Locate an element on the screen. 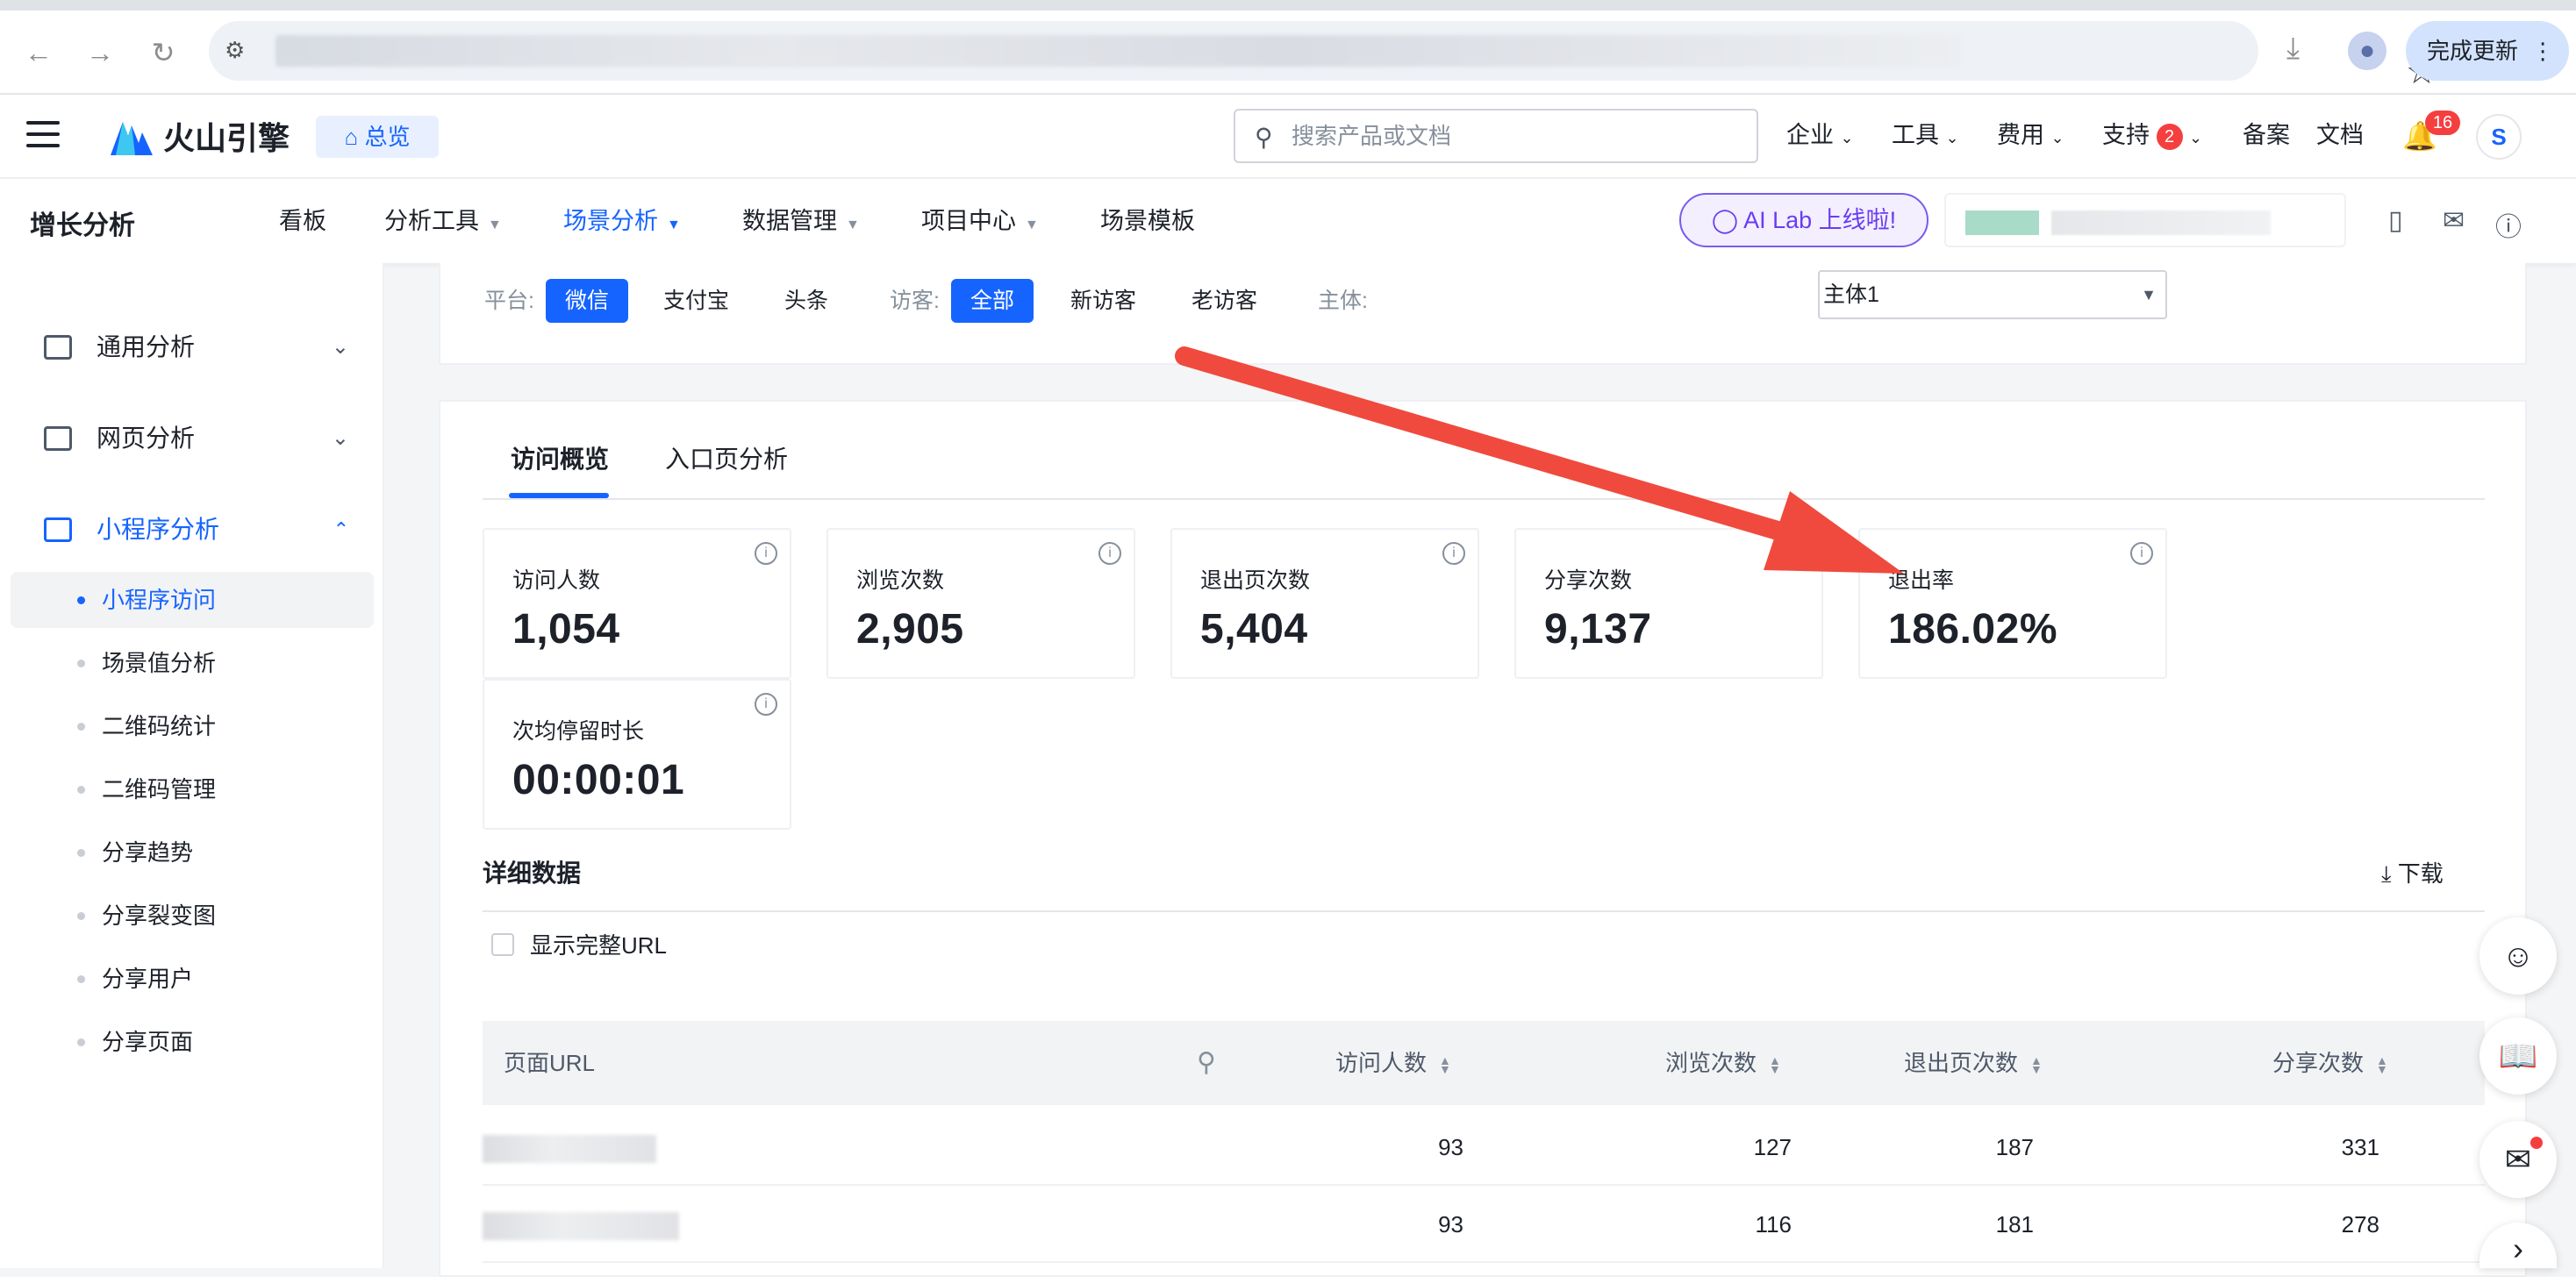  update-button: 完成更新 ⋮ is located at coordinates (2487, 51).